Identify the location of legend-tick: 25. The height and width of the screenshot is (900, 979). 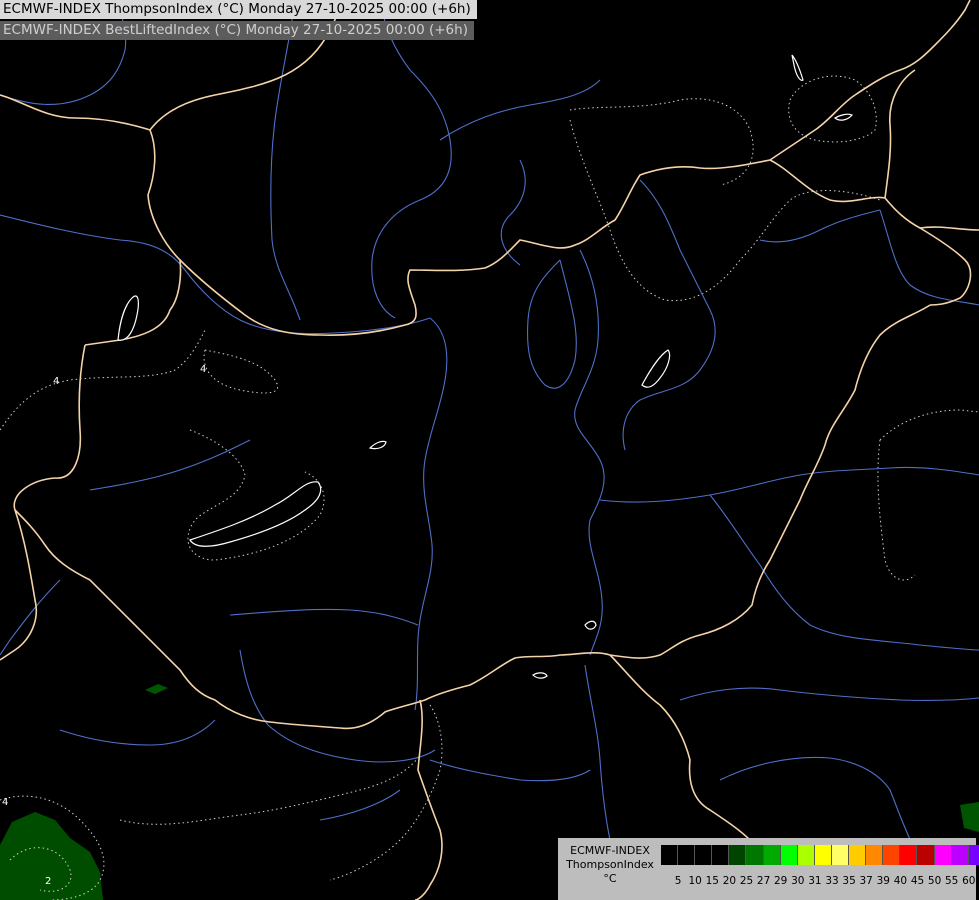
(746, 881).